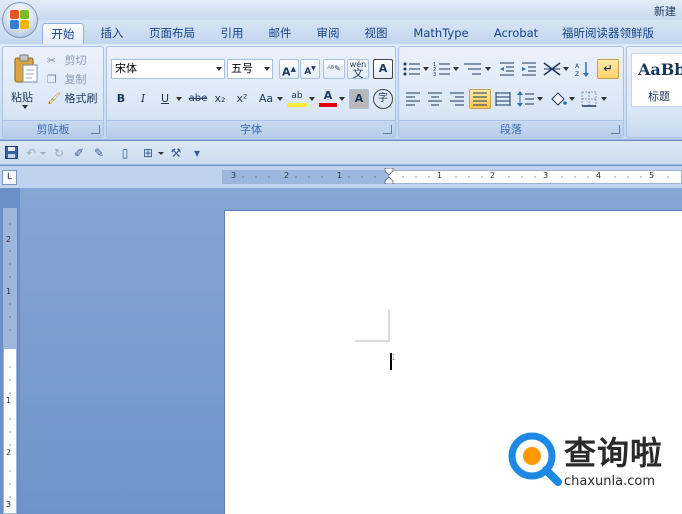  Describe the element at coordinates (11, 153) in the screenshot. I see `save-button` at that location.